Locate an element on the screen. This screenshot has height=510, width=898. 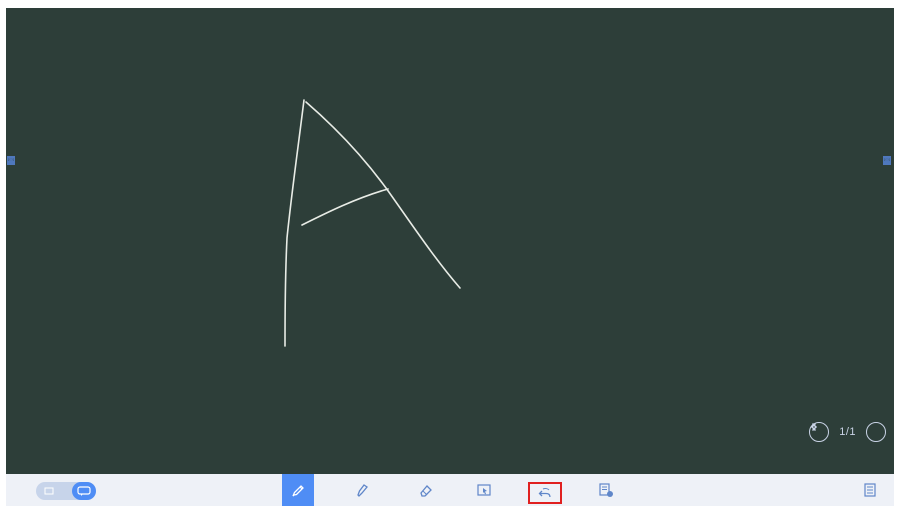
ink-stroke-left-diagonal is located at coordinates (294, 223).